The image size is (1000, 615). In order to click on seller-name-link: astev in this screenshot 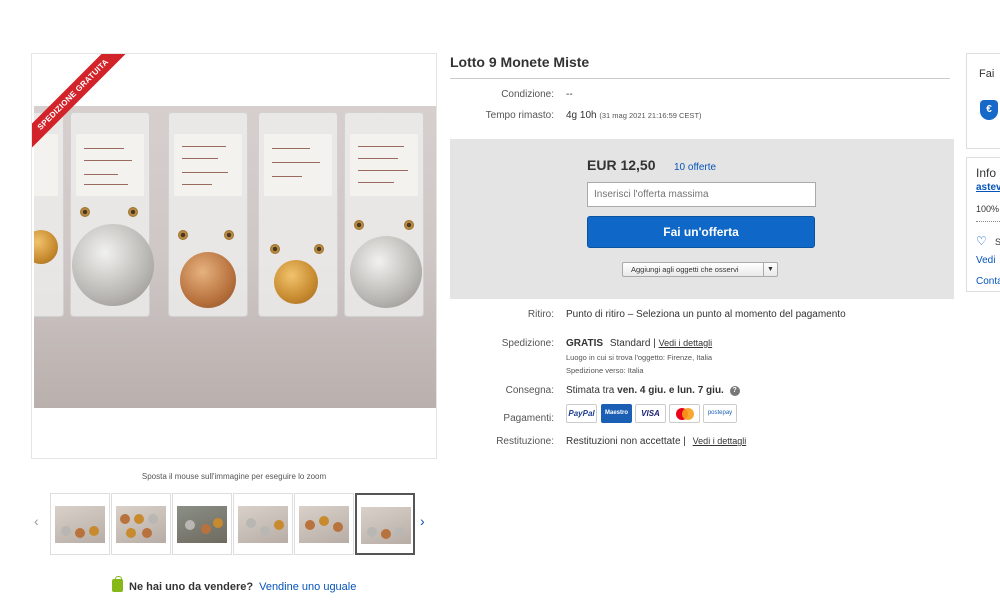, I will do `click(988, 187)`.